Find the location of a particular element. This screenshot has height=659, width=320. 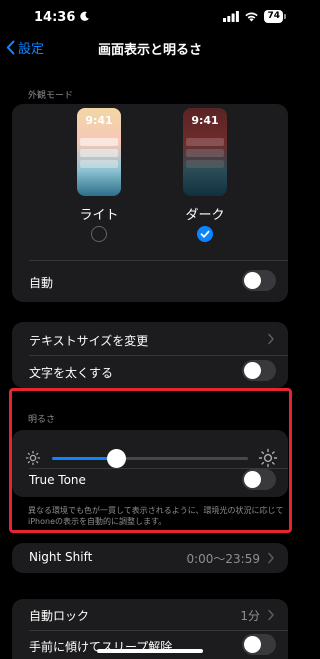

dark-preview-time: 9:41 is located at coordinates (205, 120).